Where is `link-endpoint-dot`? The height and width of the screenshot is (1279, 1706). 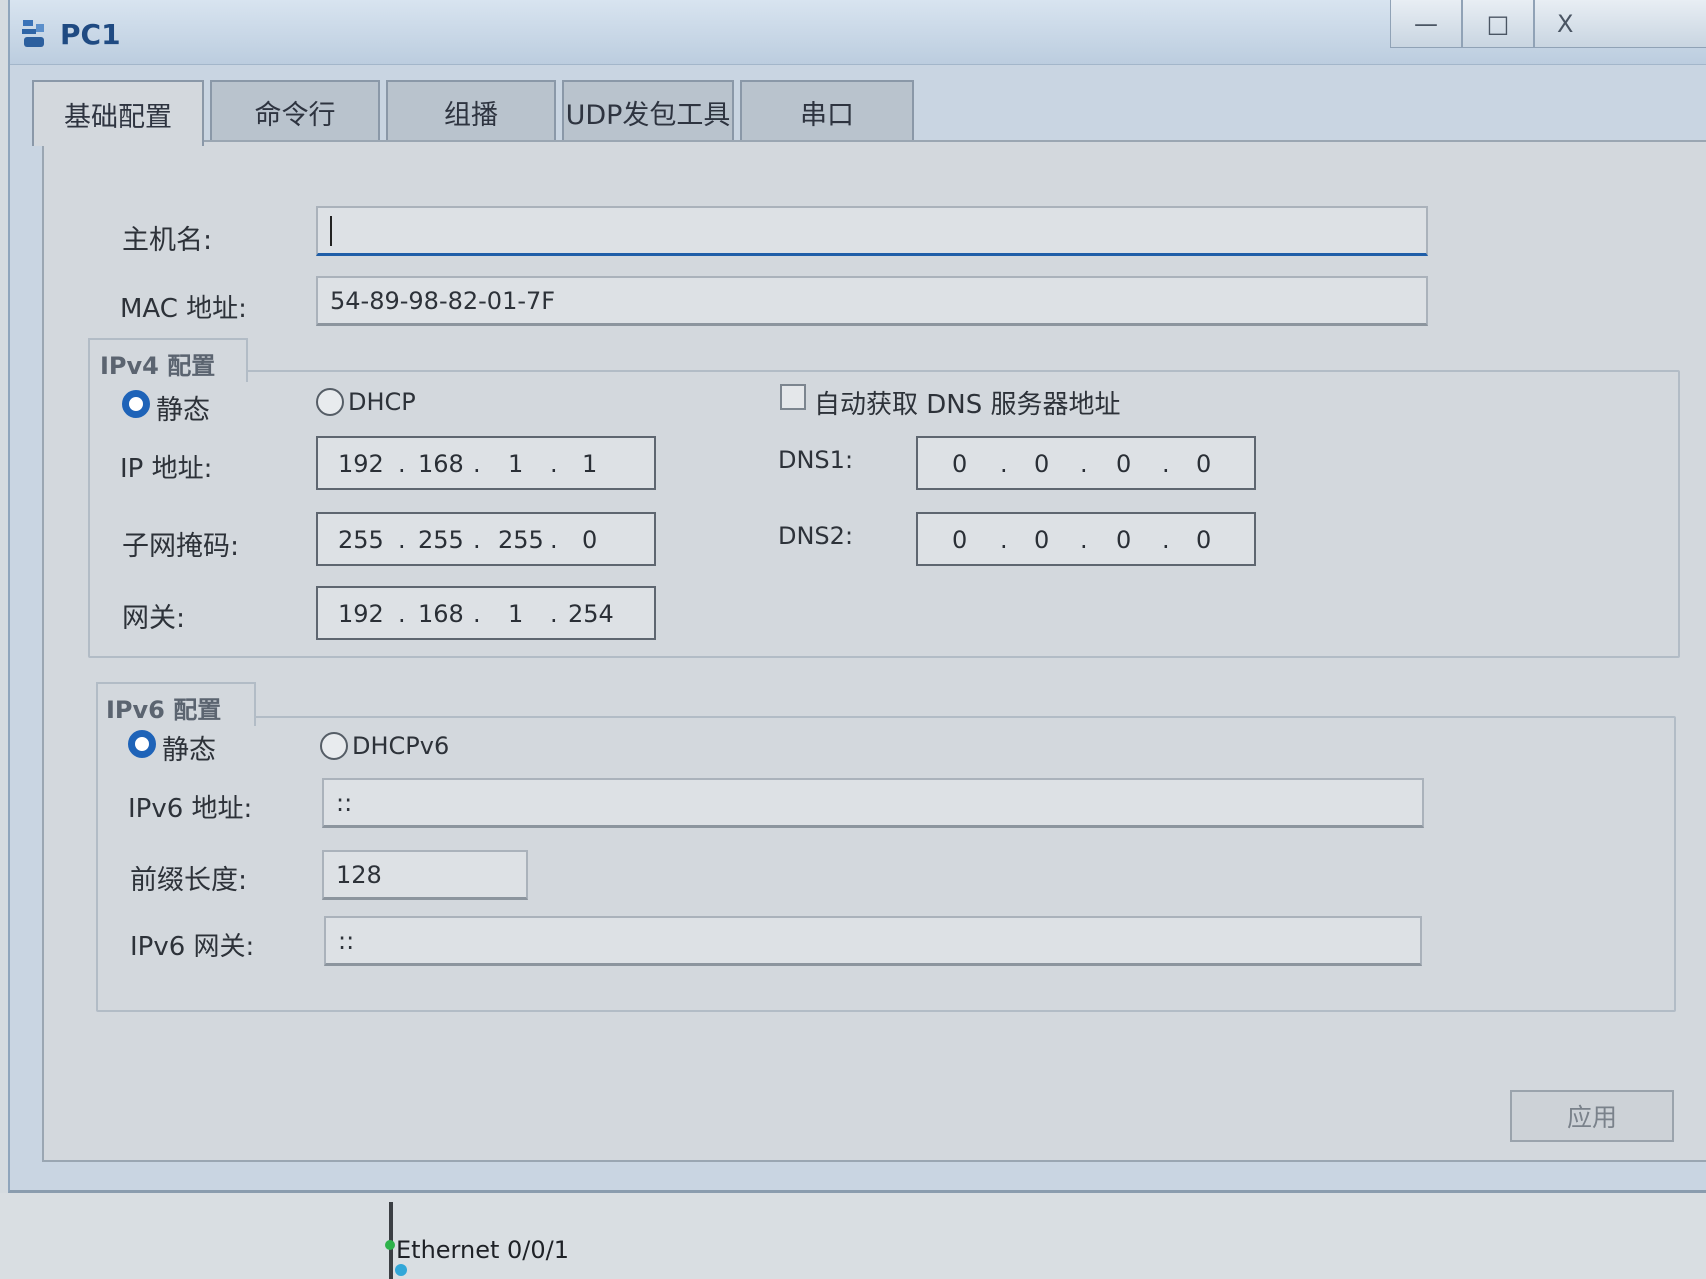 link-endpoint-dot is located at coordinates (401, 1270).